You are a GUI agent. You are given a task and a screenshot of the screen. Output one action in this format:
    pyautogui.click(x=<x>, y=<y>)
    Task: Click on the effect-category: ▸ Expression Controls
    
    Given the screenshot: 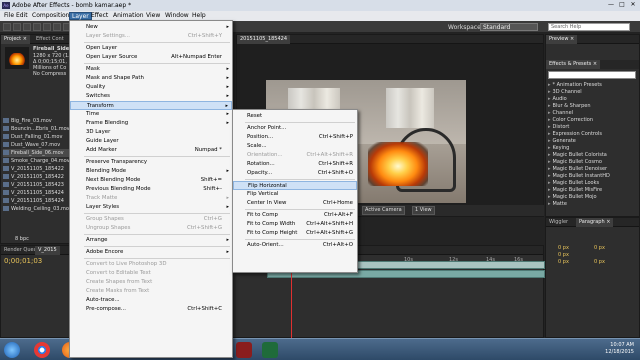 What is the action you would take?
    pyautogui.click(x=575, y=134)
    